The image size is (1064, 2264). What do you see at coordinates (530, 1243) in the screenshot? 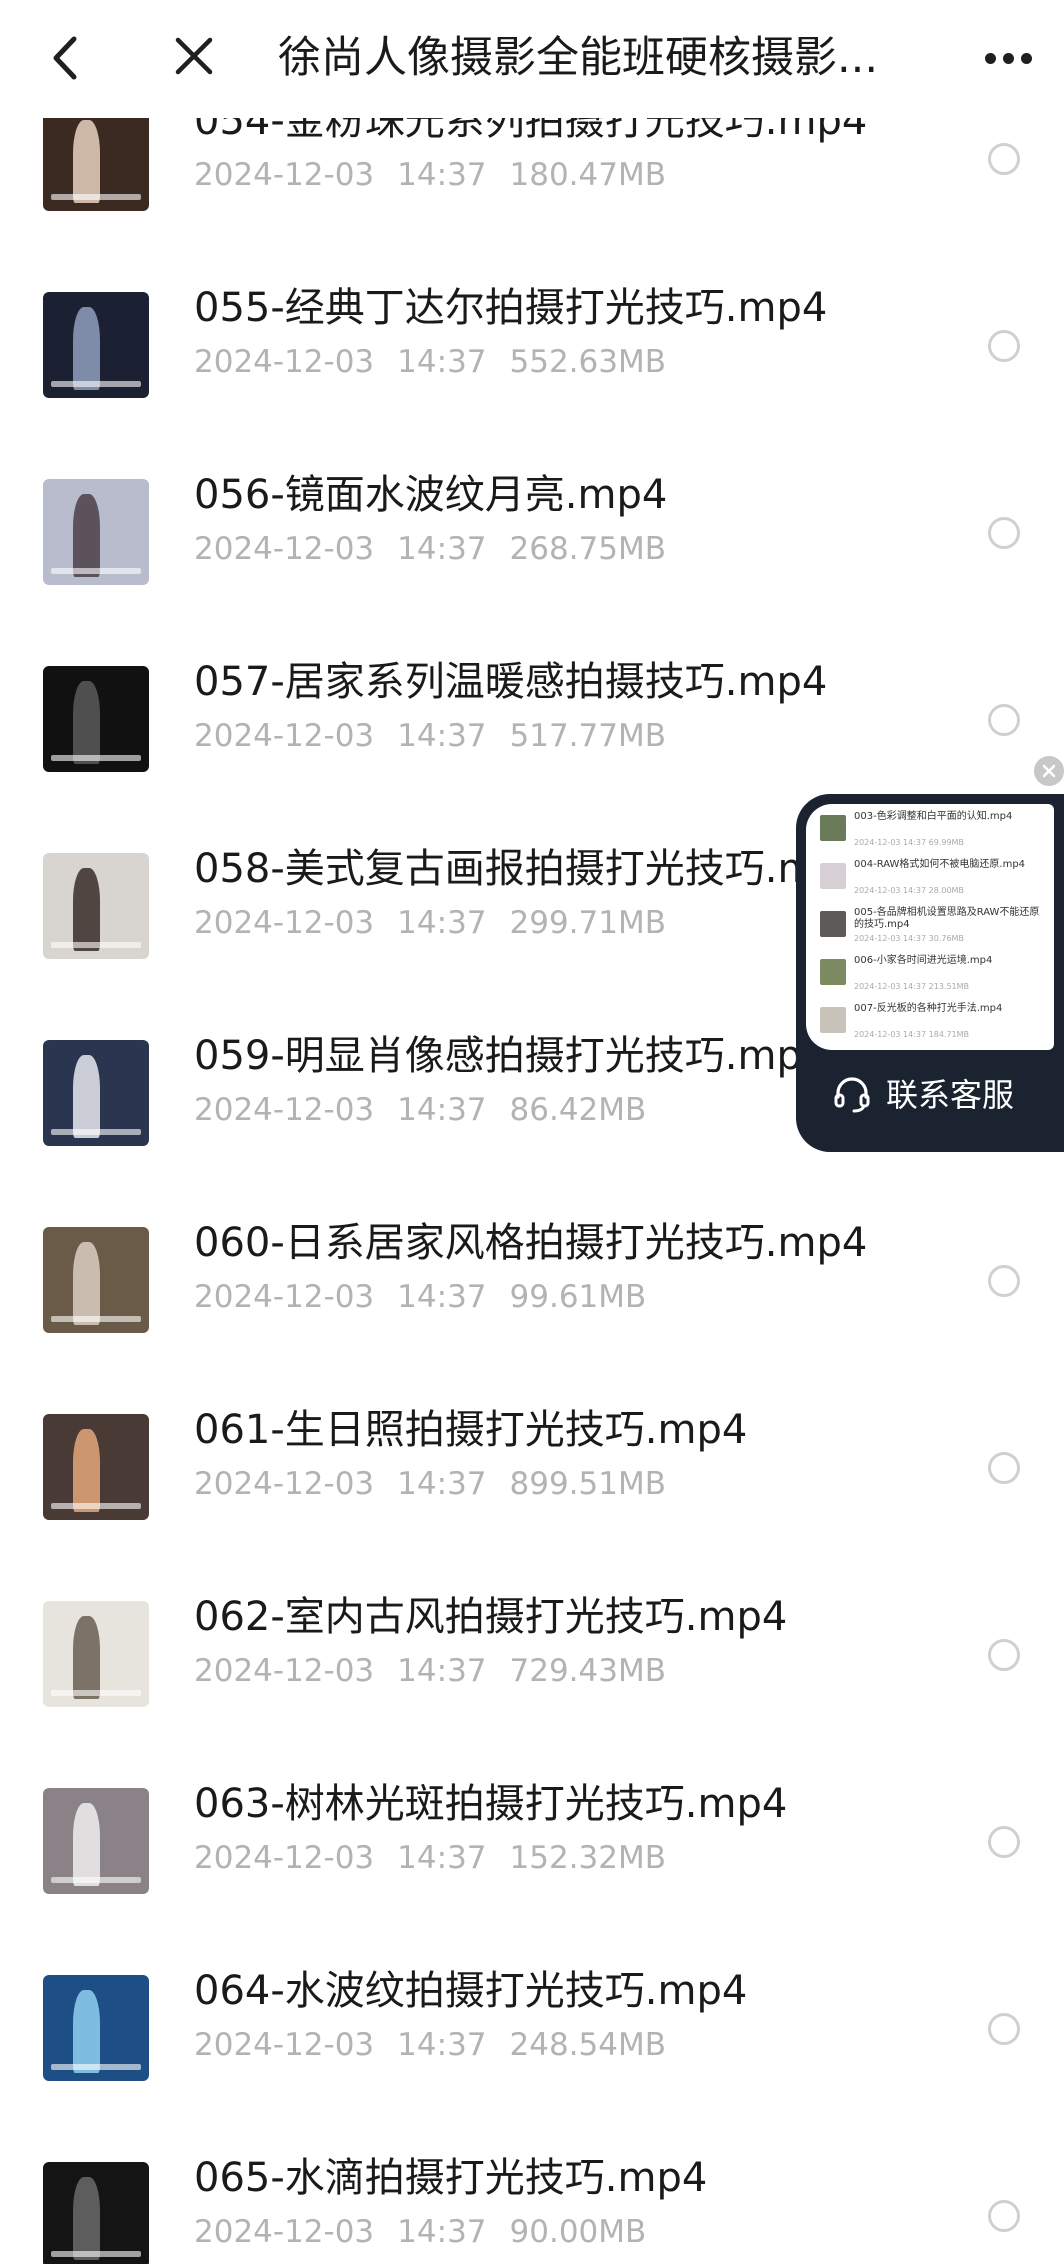
I see `file-name: 060-日系居家风格拍摄打光技巧.mp4` at bounding box center [530, 1243].